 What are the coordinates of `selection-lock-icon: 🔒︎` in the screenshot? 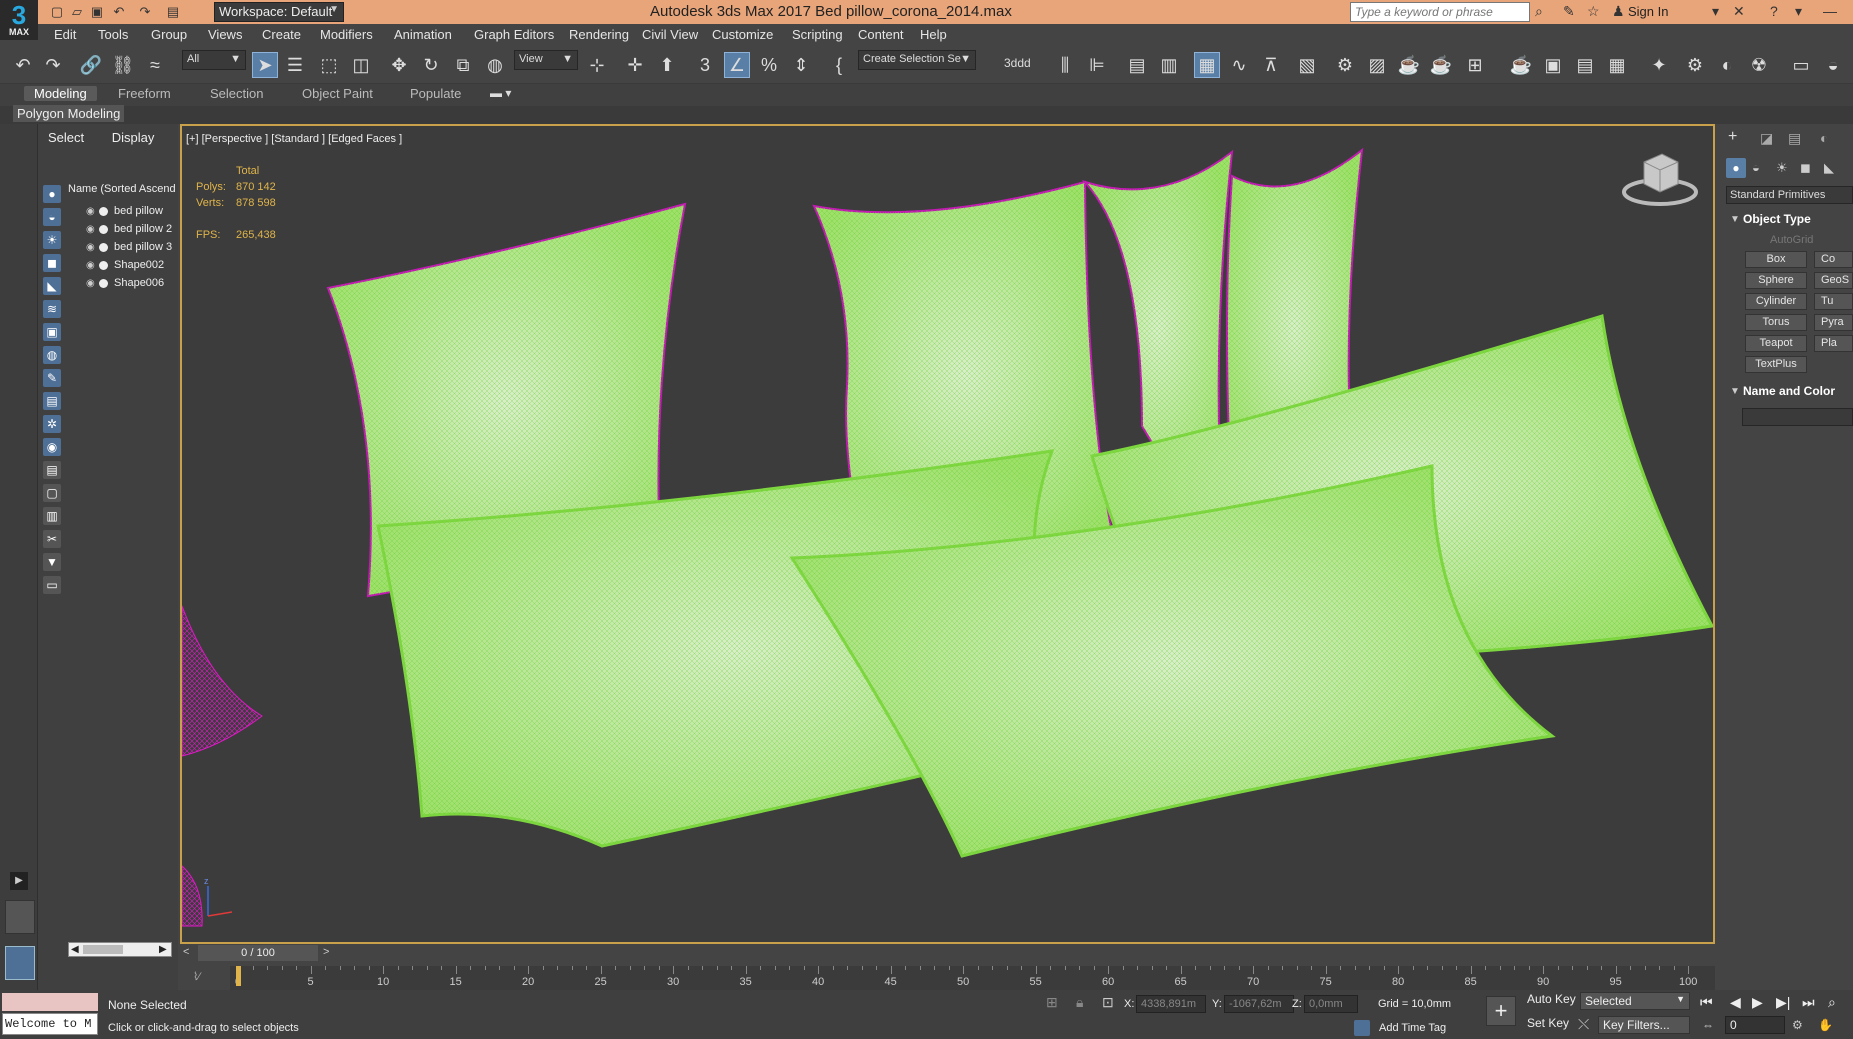 It's located at (1079, 1002).